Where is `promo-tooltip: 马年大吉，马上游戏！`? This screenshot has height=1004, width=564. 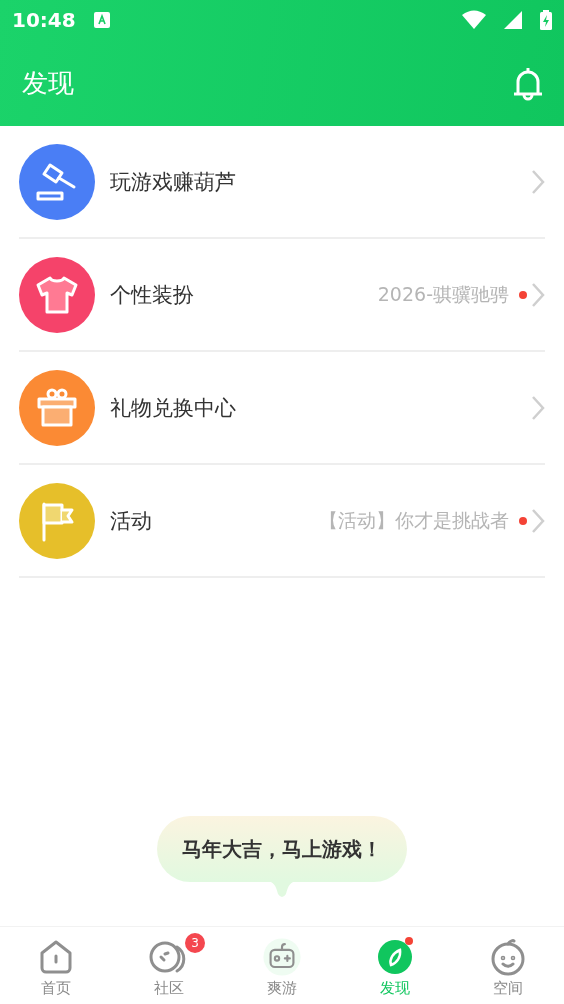 promo-tooltip: 马年大吉，马上游戏！ is located at coordinates (282, 849).